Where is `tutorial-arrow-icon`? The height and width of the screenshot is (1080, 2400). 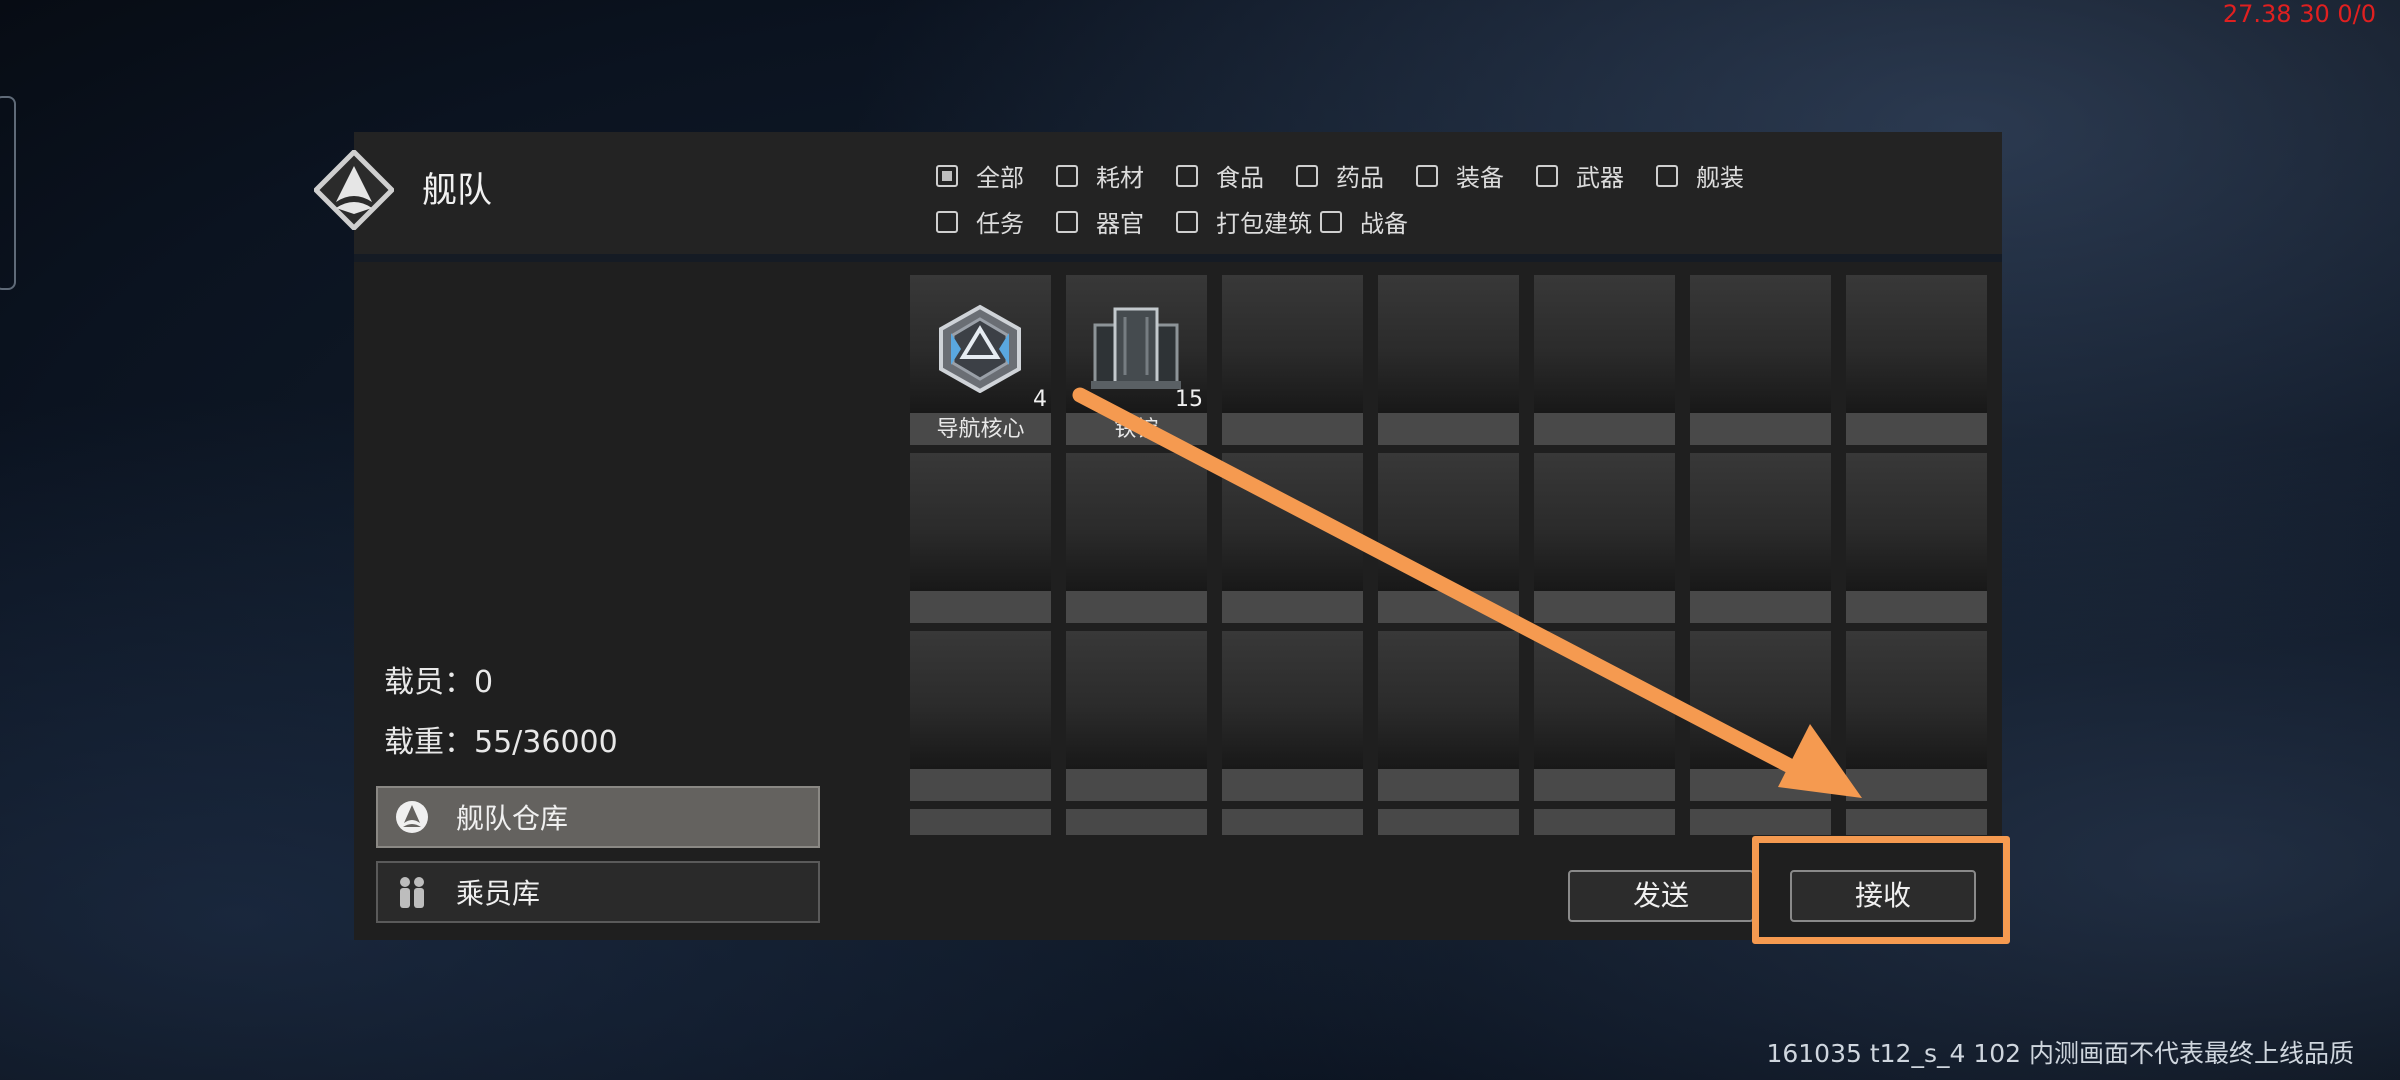
tutorial-arrow-icon is located at coordinates (1467, 592).